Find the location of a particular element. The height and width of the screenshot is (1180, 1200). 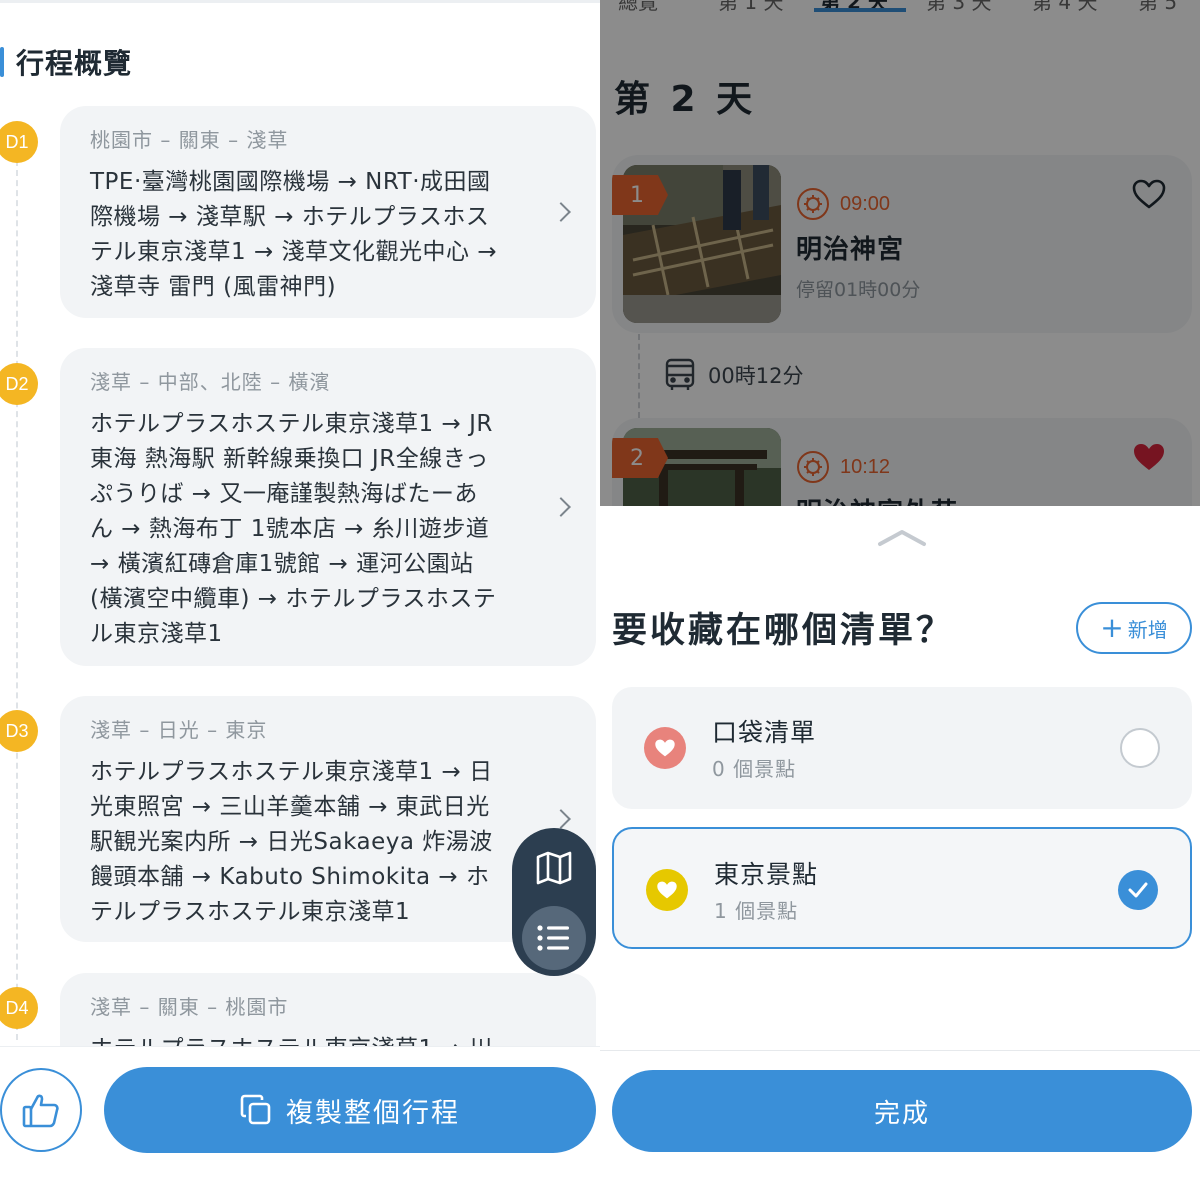

thumbs-up-icon is located at coordinates (41, 1110).